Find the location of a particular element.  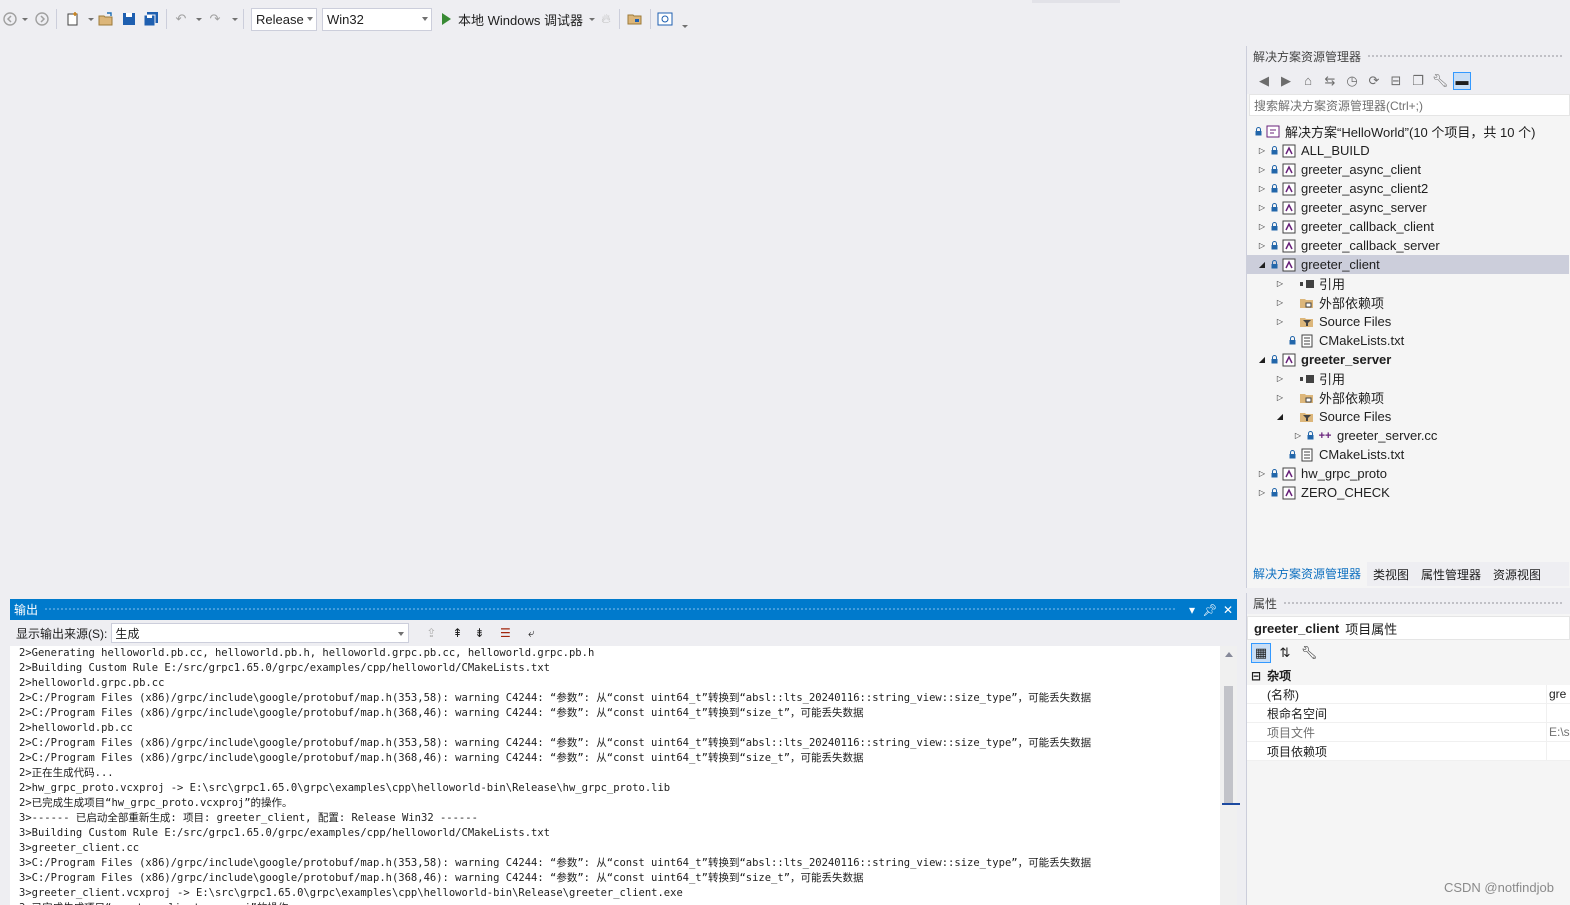

undo-icon: ↶ is located at coordinates (181, 19).